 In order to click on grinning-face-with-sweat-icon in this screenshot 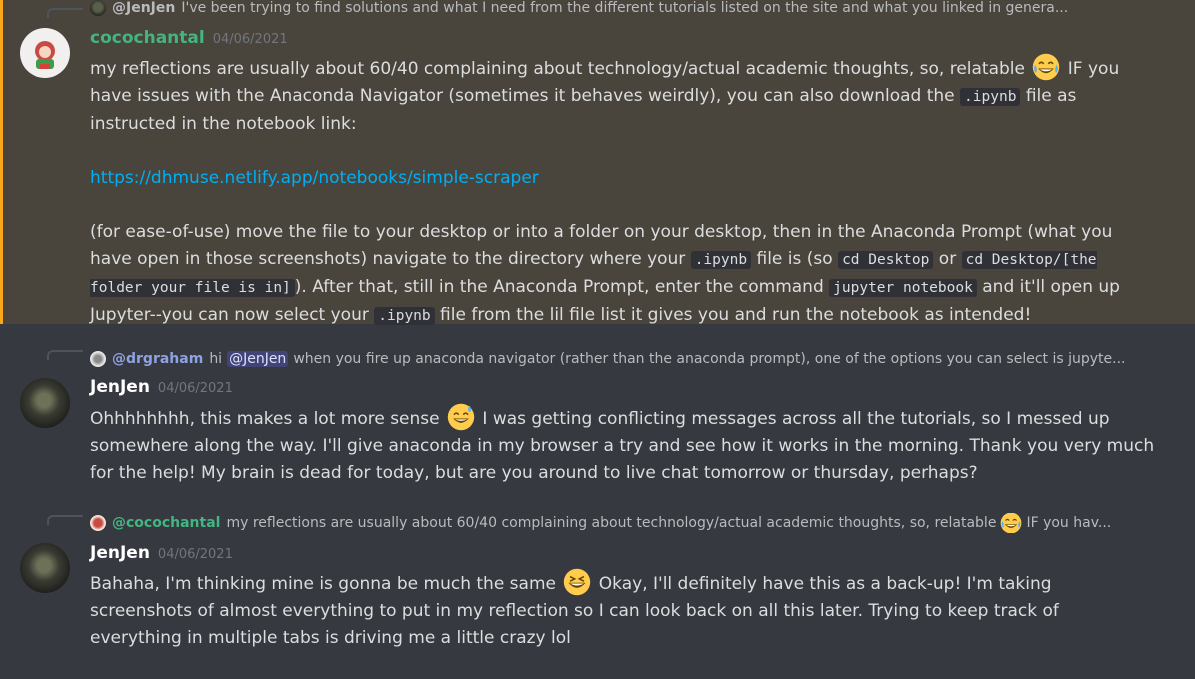, I will do `click(461, 417)`.